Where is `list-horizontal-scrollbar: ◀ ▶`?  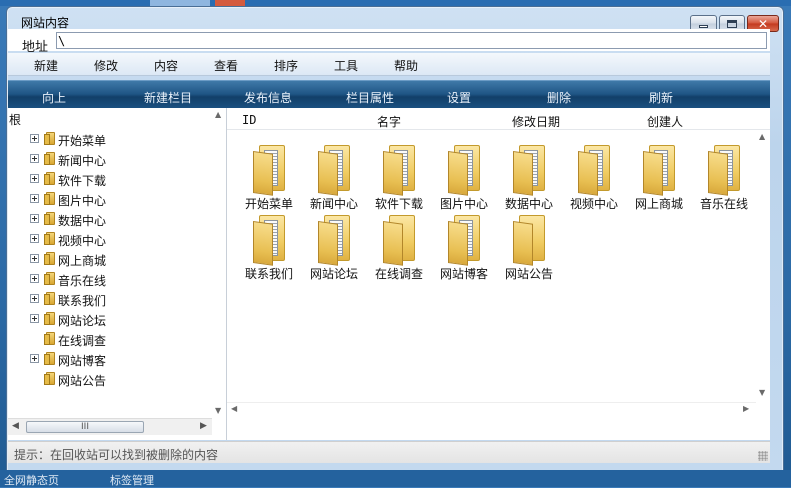
list-horizontal-scrollbar: ◀ ▶ is located at coordinates (491, 409).